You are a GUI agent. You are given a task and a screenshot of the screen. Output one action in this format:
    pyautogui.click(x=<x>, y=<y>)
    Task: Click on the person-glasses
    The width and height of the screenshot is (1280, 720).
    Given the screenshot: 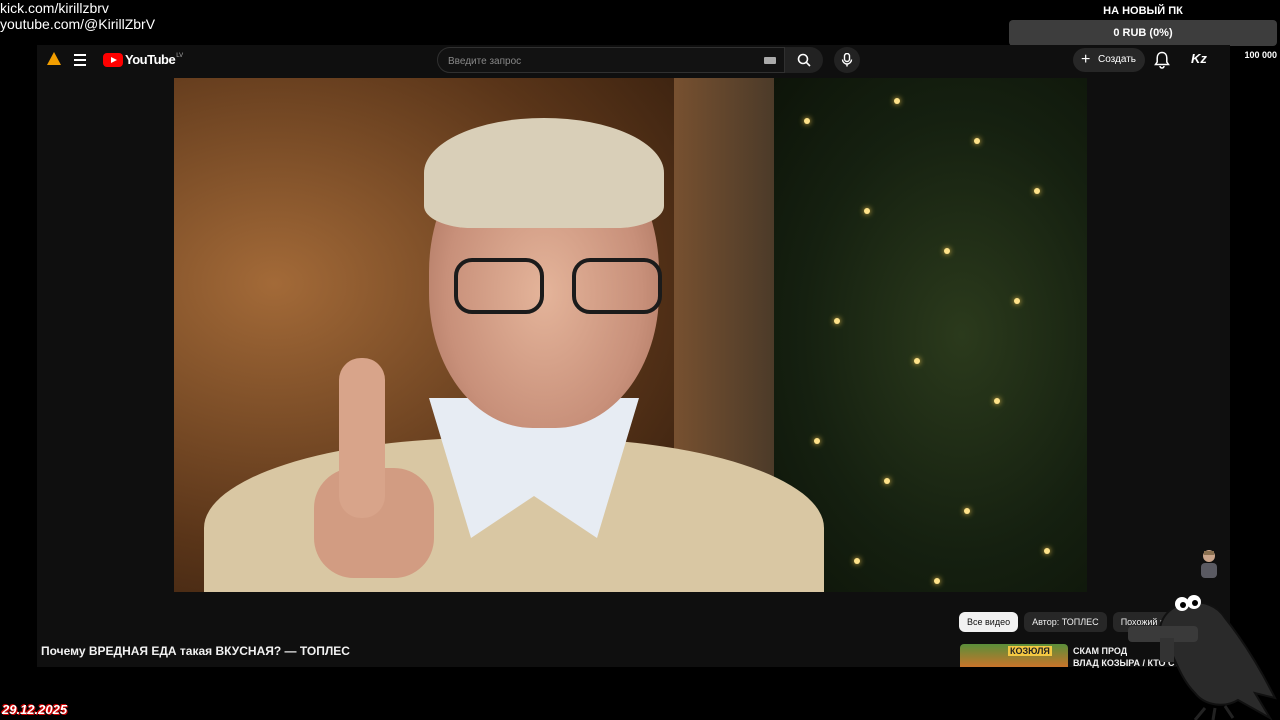 What is the action you would take?
    pyautogui.click(x=559, y=286)
    